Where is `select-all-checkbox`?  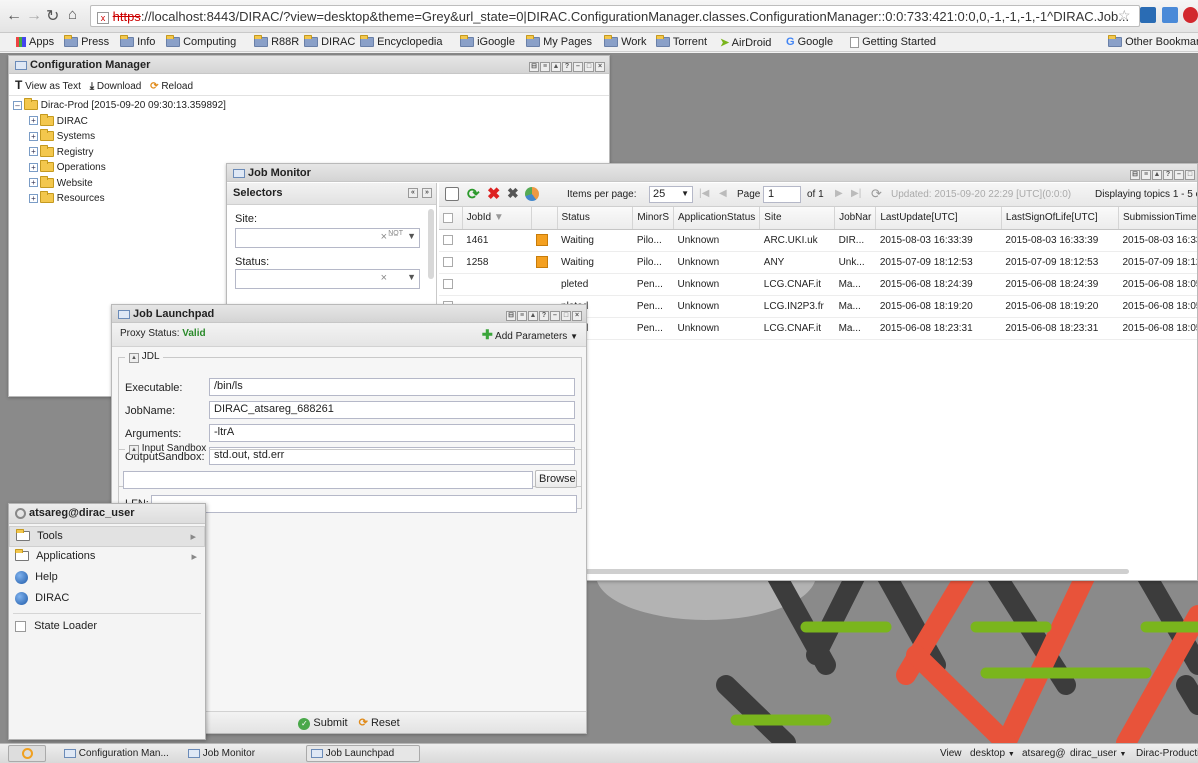
select-all-checkbox is located at coordinates (451, 218).